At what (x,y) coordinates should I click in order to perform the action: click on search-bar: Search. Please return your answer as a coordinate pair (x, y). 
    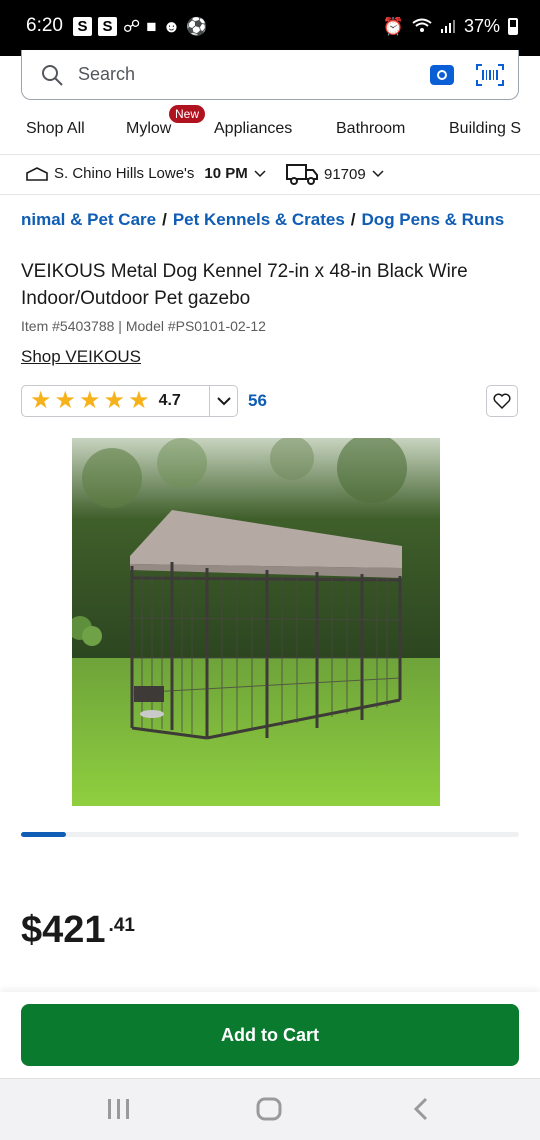
    Looking at the image, I should click on (270, 75).